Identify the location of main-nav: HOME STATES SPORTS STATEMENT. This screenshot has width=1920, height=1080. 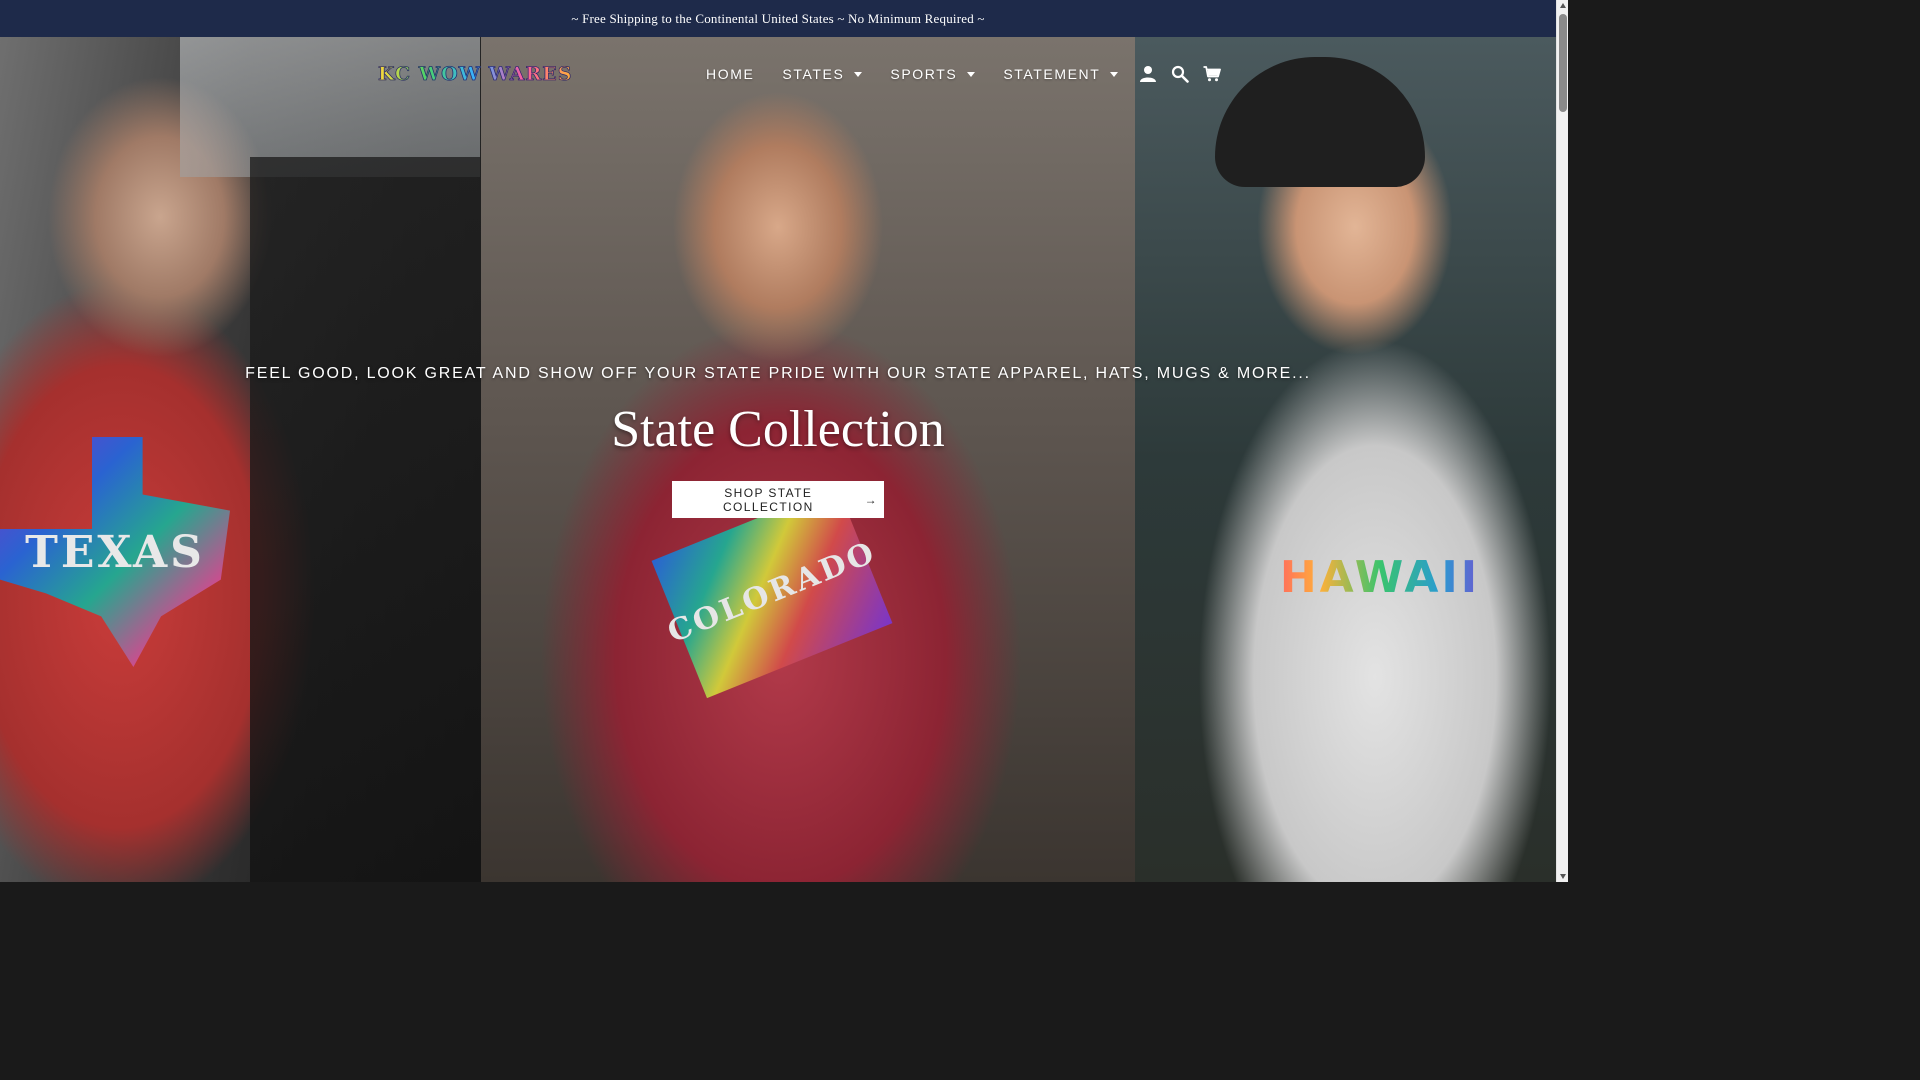
(960, 74).